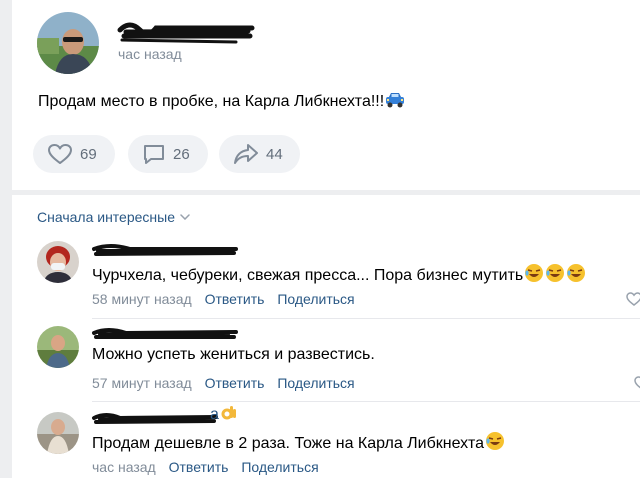  I want to click on comment-time: час назад, so click(124, 467).